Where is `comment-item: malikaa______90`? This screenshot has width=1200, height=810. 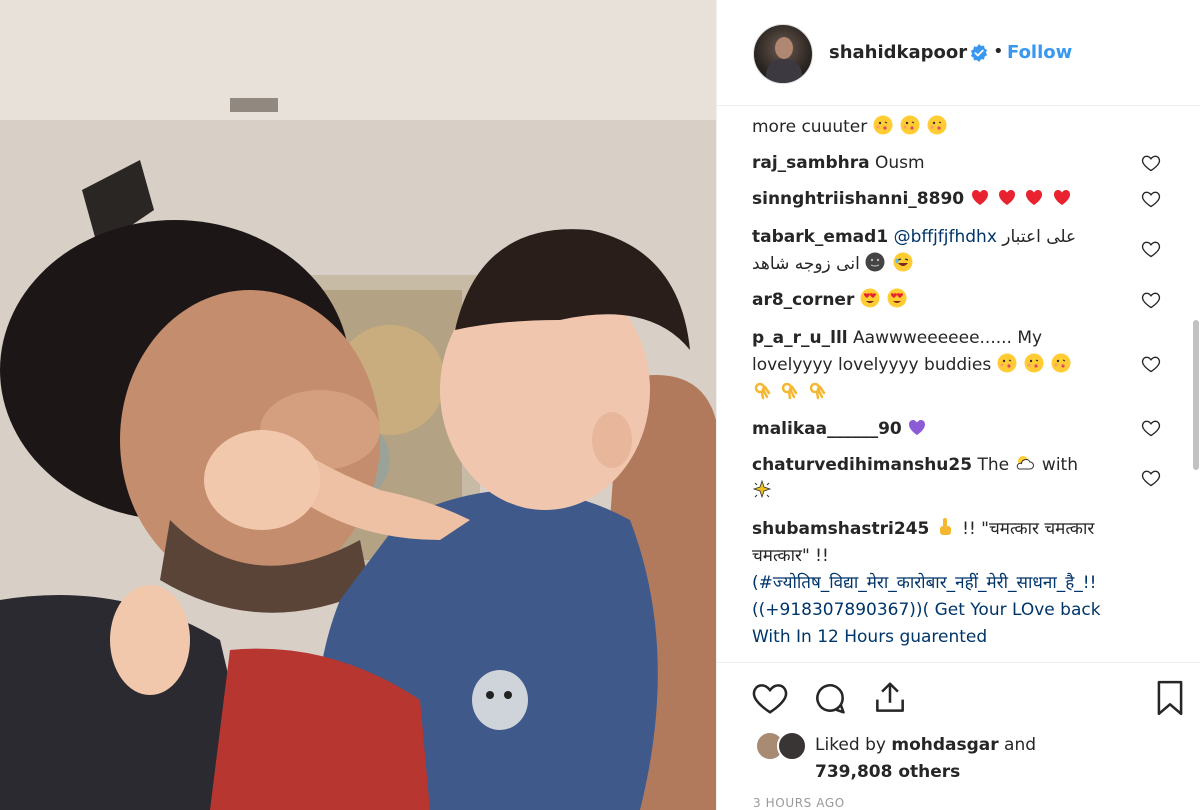
comment-item: malikaa______90 is located at coordinates (937, 429).